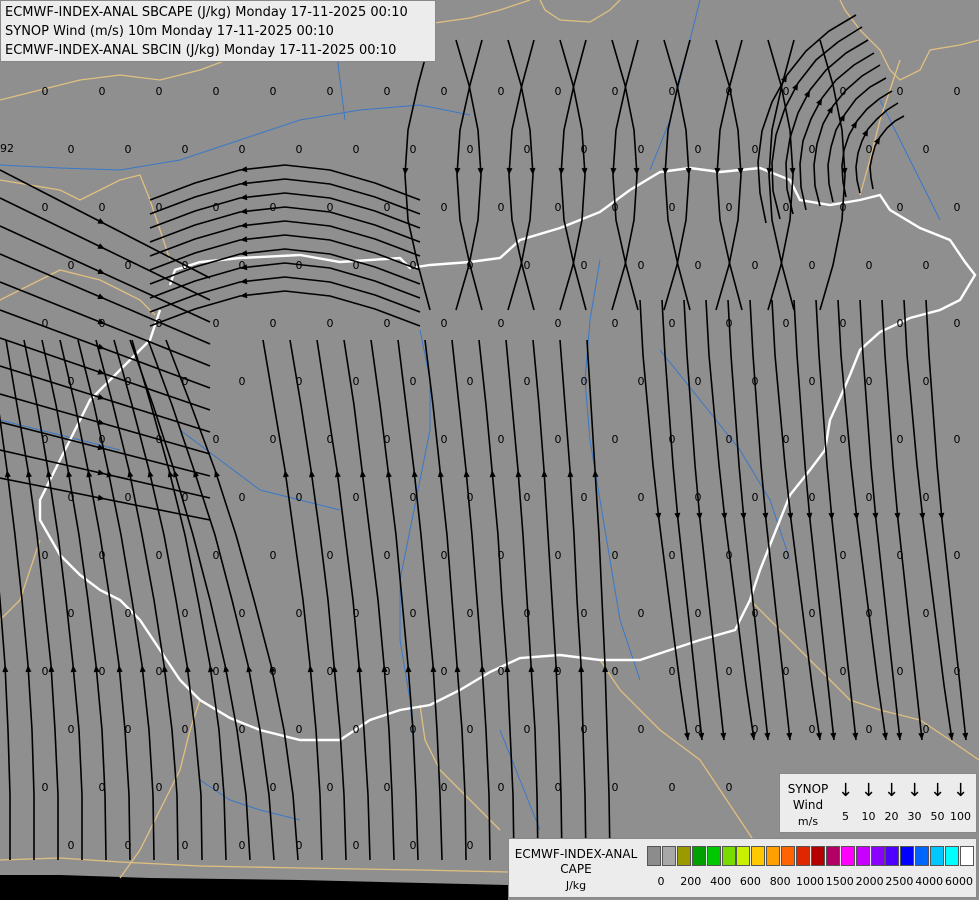 The image size is (979, 900). I want to click on cape-tick-label: 1500, so click(839, 881).